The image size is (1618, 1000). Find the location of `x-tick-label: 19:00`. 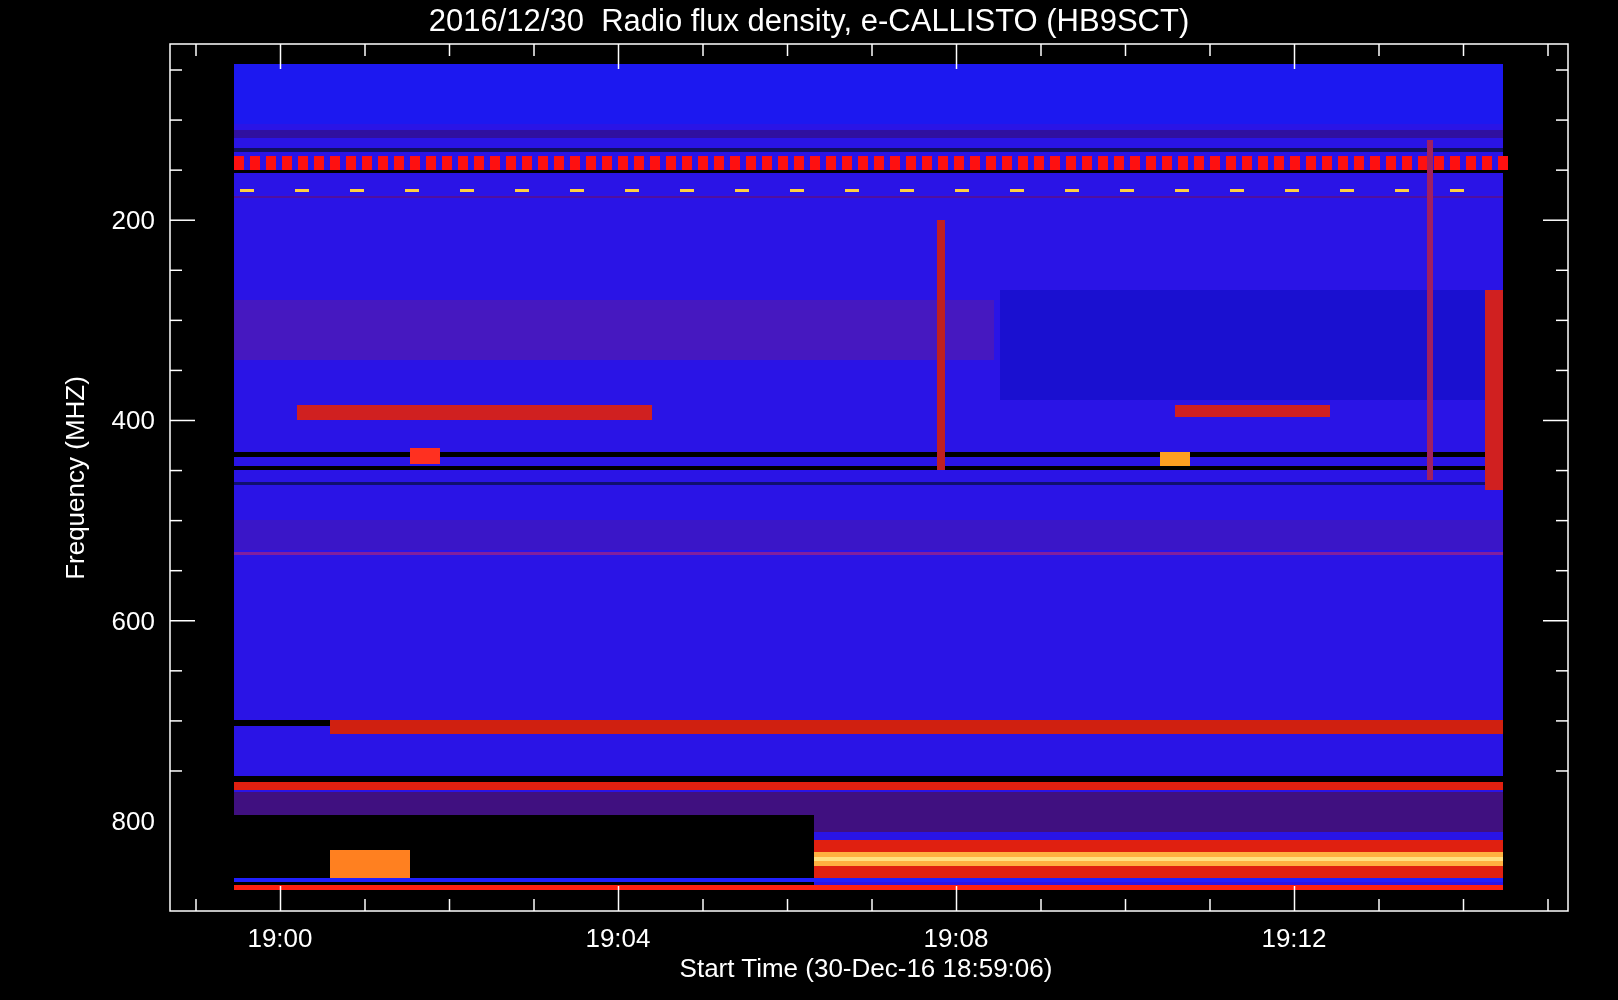

x-tick-label: 19:00 is located at coordinates (280, 938).